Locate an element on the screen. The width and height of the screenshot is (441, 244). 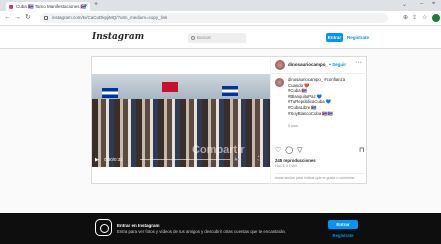
new-tab-button: + is located at coordinates (96, 4).